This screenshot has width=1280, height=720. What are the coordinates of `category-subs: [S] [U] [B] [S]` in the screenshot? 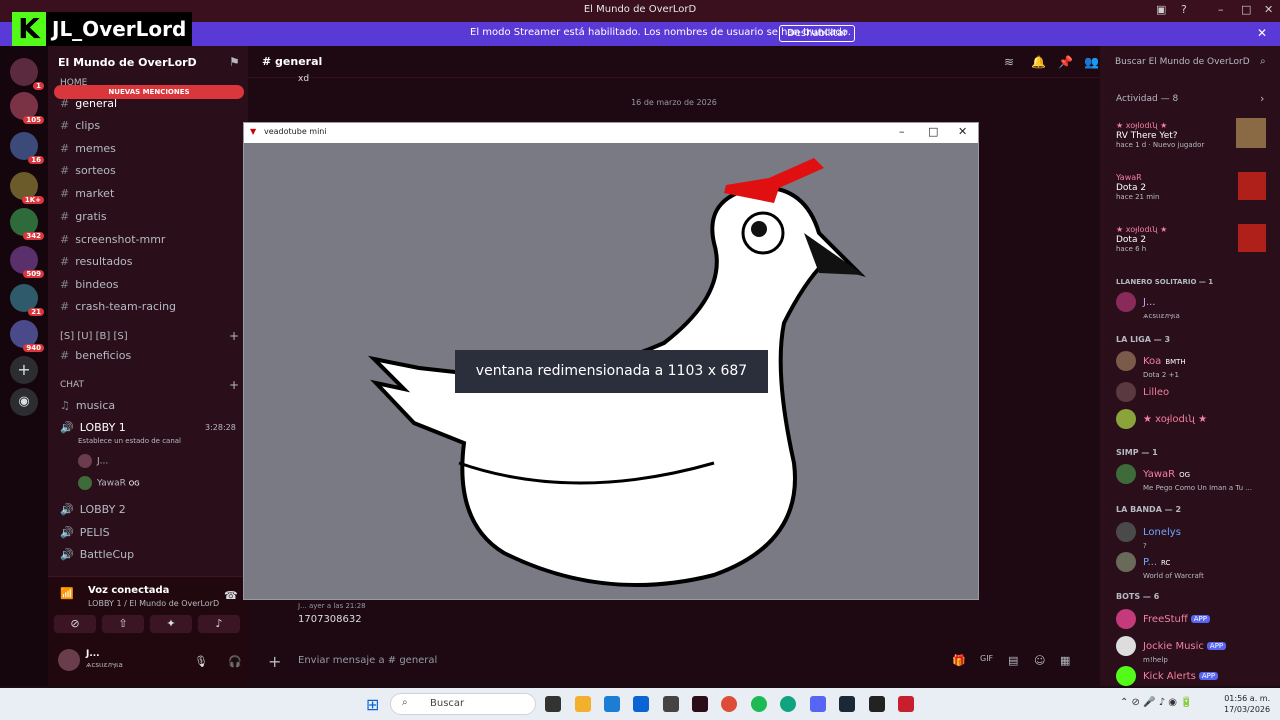 It's located at (94, 336).